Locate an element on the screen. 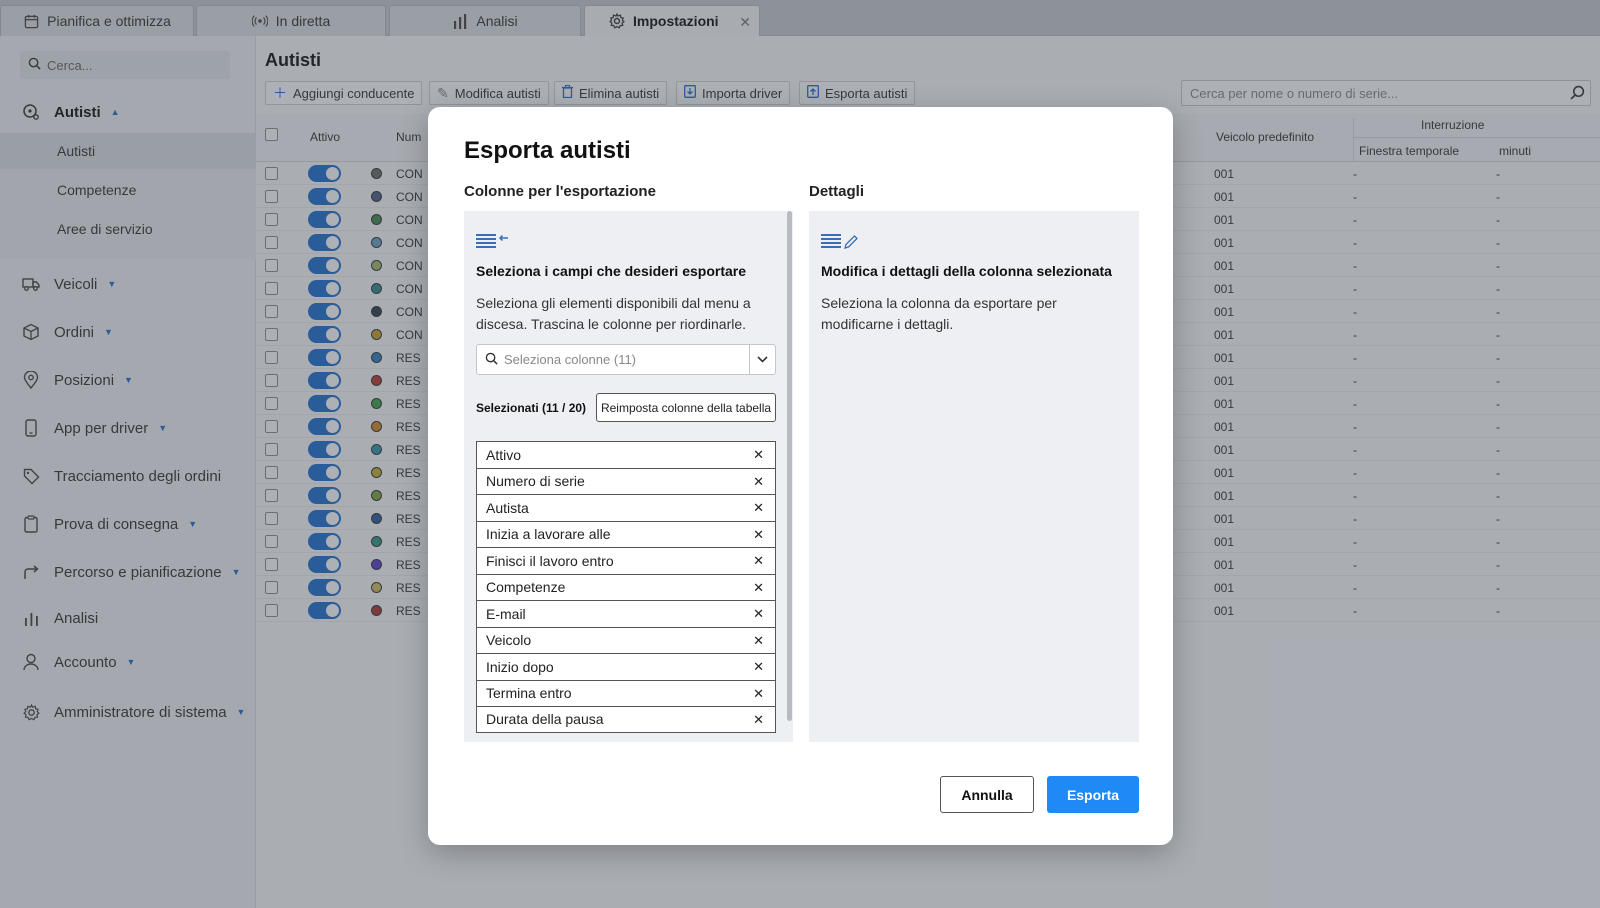  column-select-placeholder: Seleziona colonne (11) is located at coordinates (570, 359).